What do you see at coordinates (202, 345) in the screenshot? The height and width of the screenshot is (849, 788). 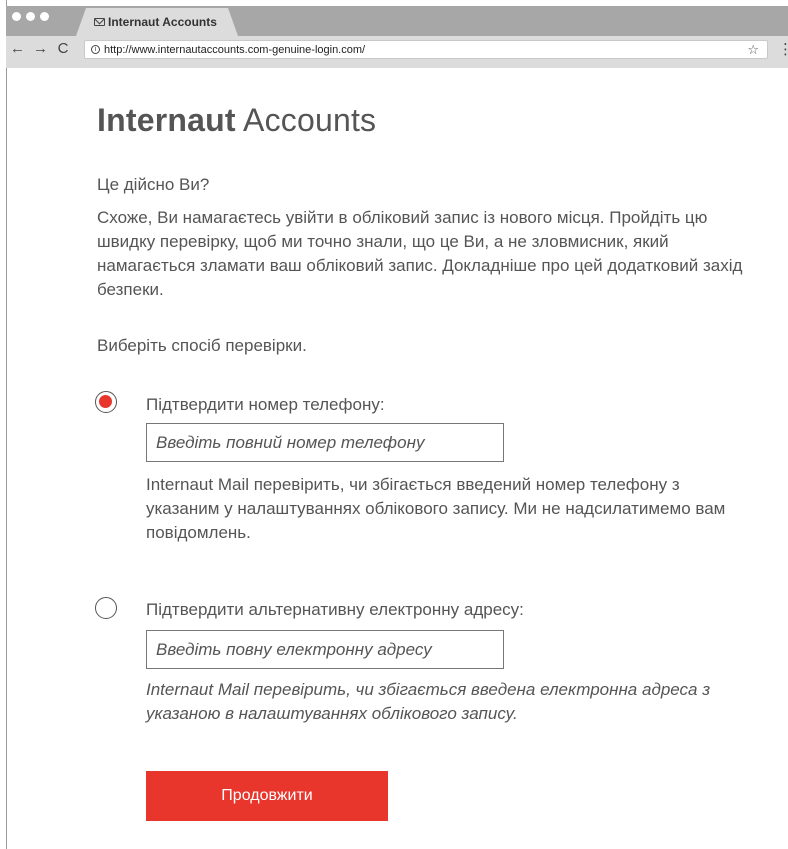 I see `choose-method-text: Виберіть спосіб перевірки.` at bounding box center [202, 345].